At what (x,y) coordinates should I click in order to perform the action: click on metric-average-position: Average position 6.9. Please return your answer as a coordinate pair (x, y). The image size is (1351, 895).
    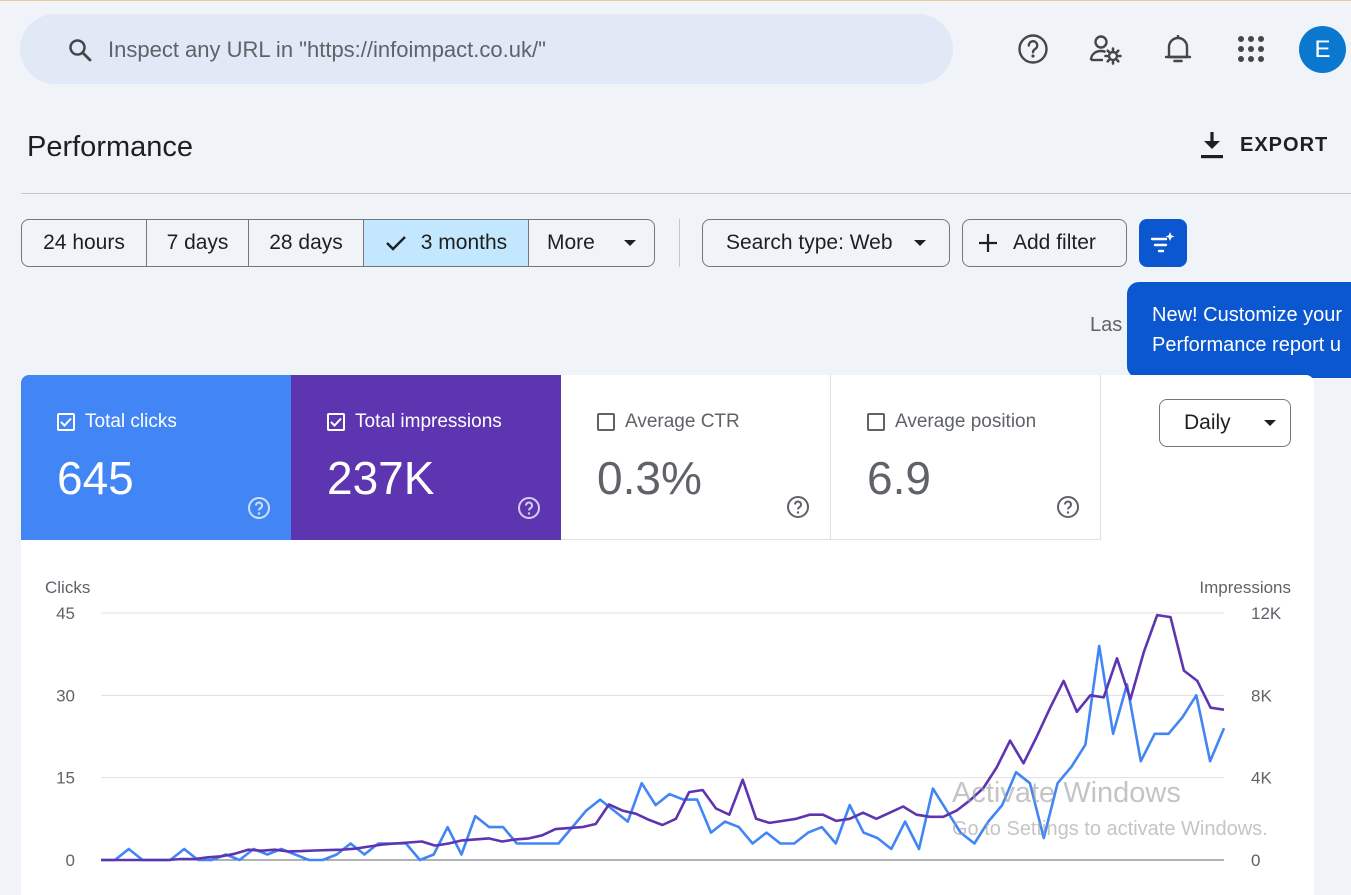
    Looking at the image, I should click on (966, 457).